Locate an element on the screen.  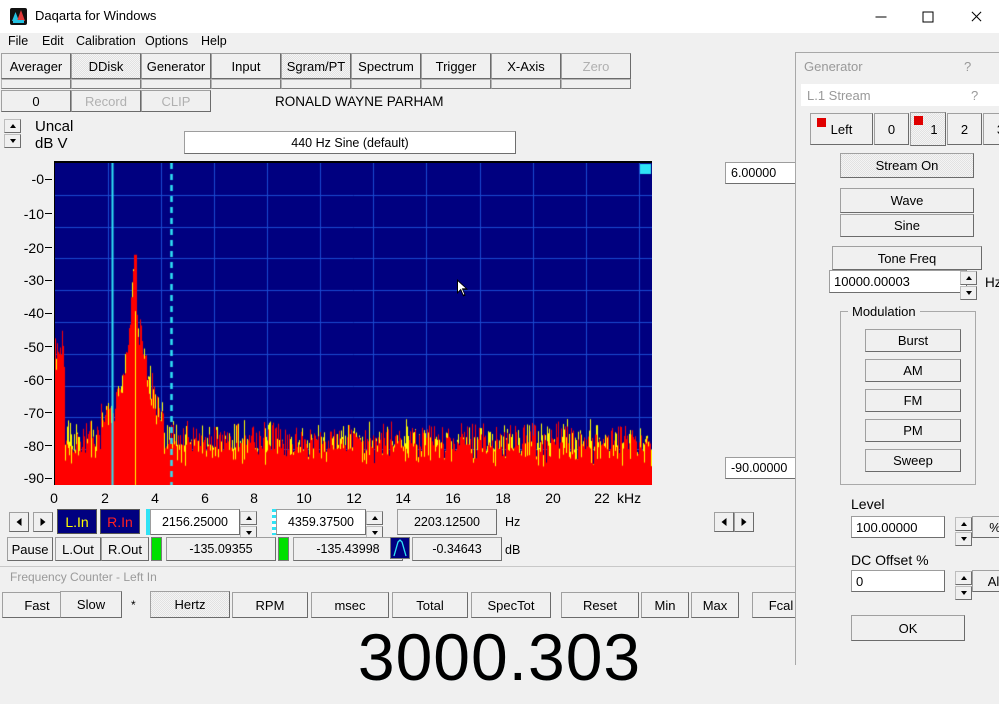
record-button: Record is located at coordinates (106, 101).